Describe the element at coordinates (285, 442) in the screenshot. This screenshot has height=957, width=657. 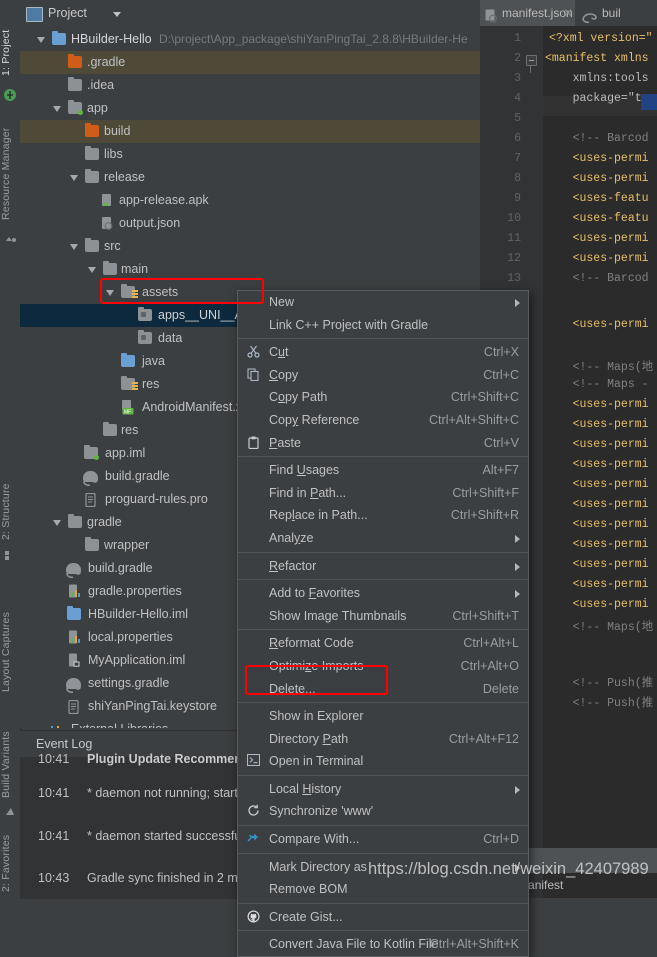
I see `menu-label: Paste` at that location.